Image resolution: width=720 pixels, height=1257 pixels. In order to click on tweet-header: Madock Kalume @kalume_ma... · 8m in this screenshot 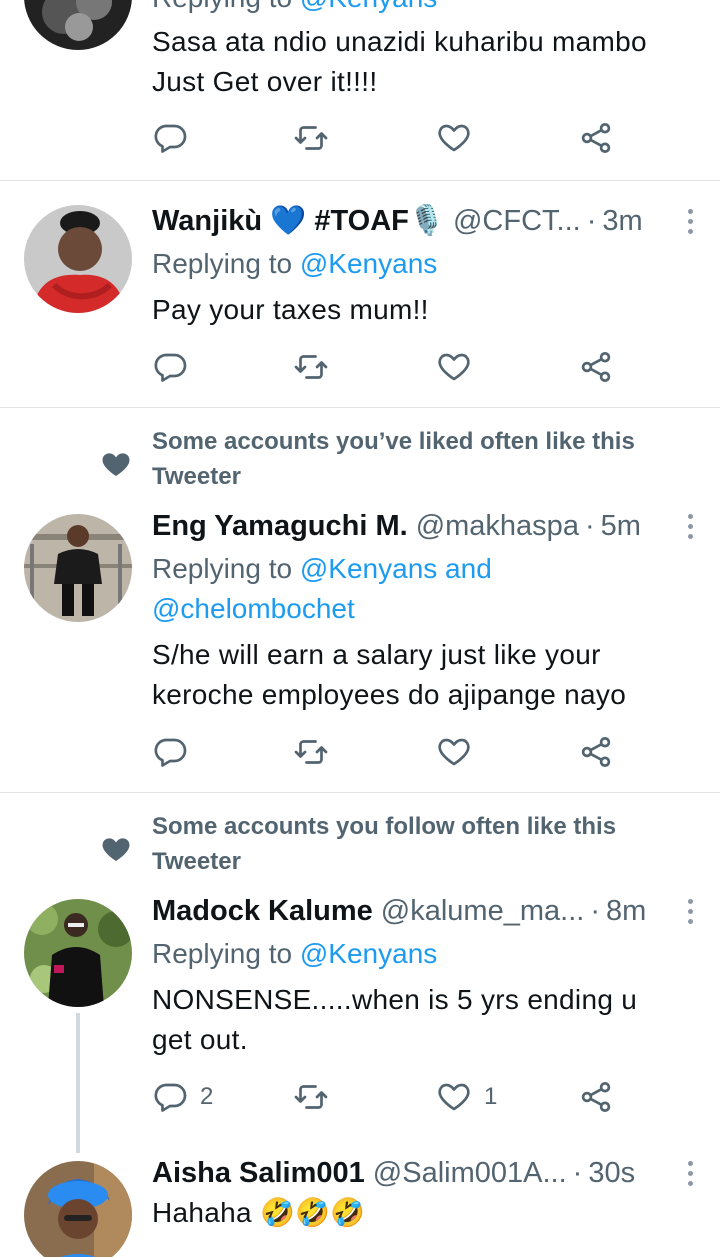, I will do `click(426, 911)`.